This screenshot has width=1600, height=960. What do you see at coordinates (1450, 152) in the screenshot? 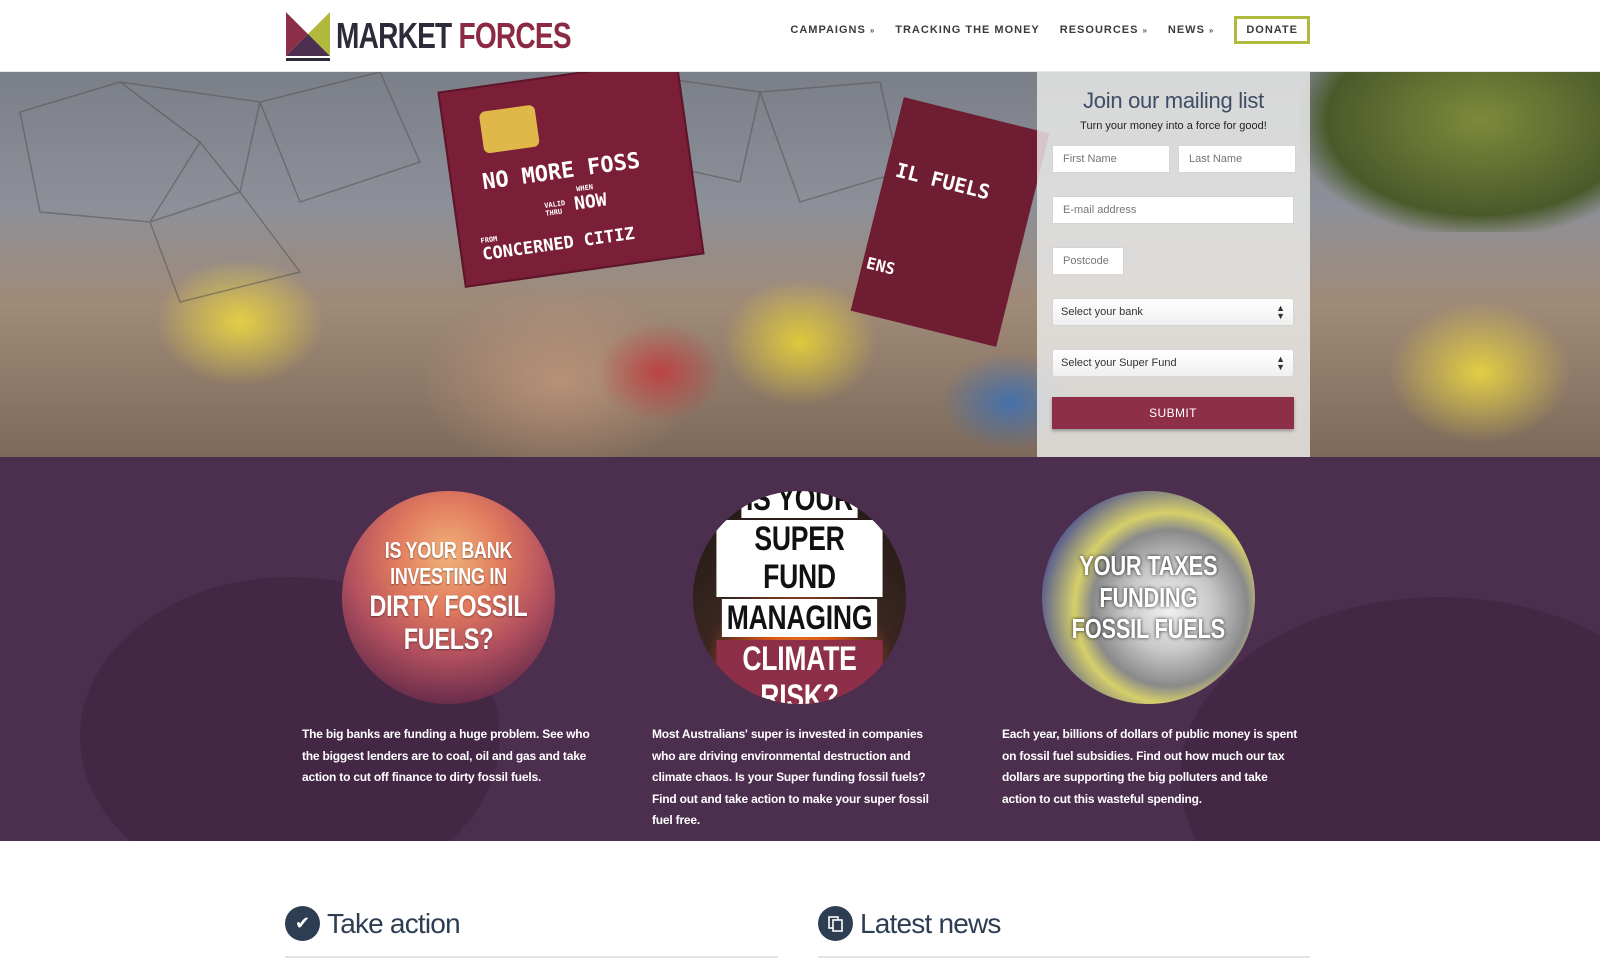
I see `hero-tree` at bounding box center [1450, 152].